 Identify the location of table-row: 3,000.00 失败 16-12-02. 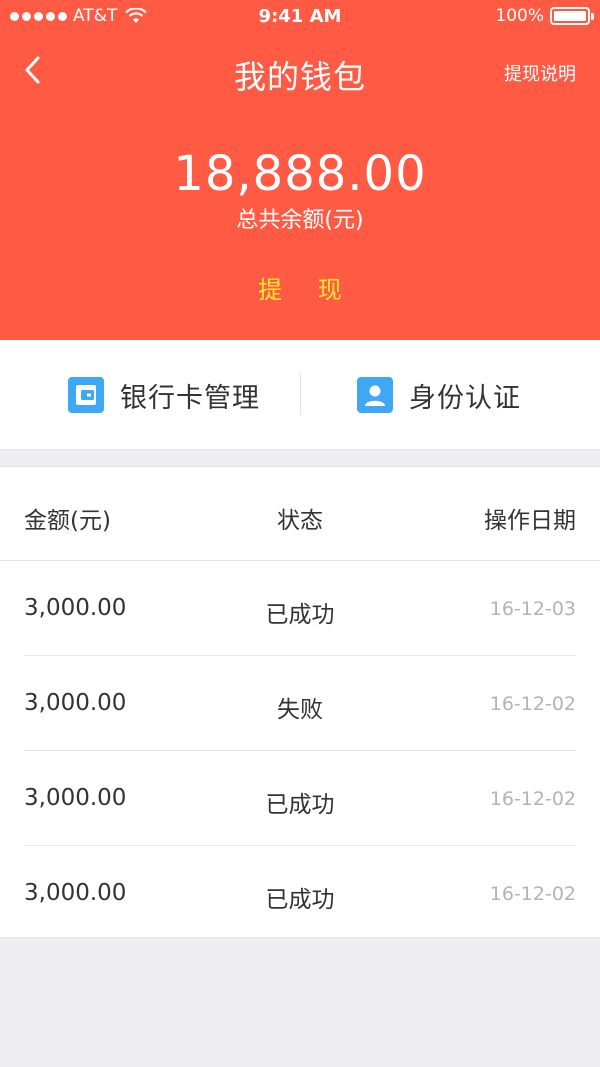
(300, 703).